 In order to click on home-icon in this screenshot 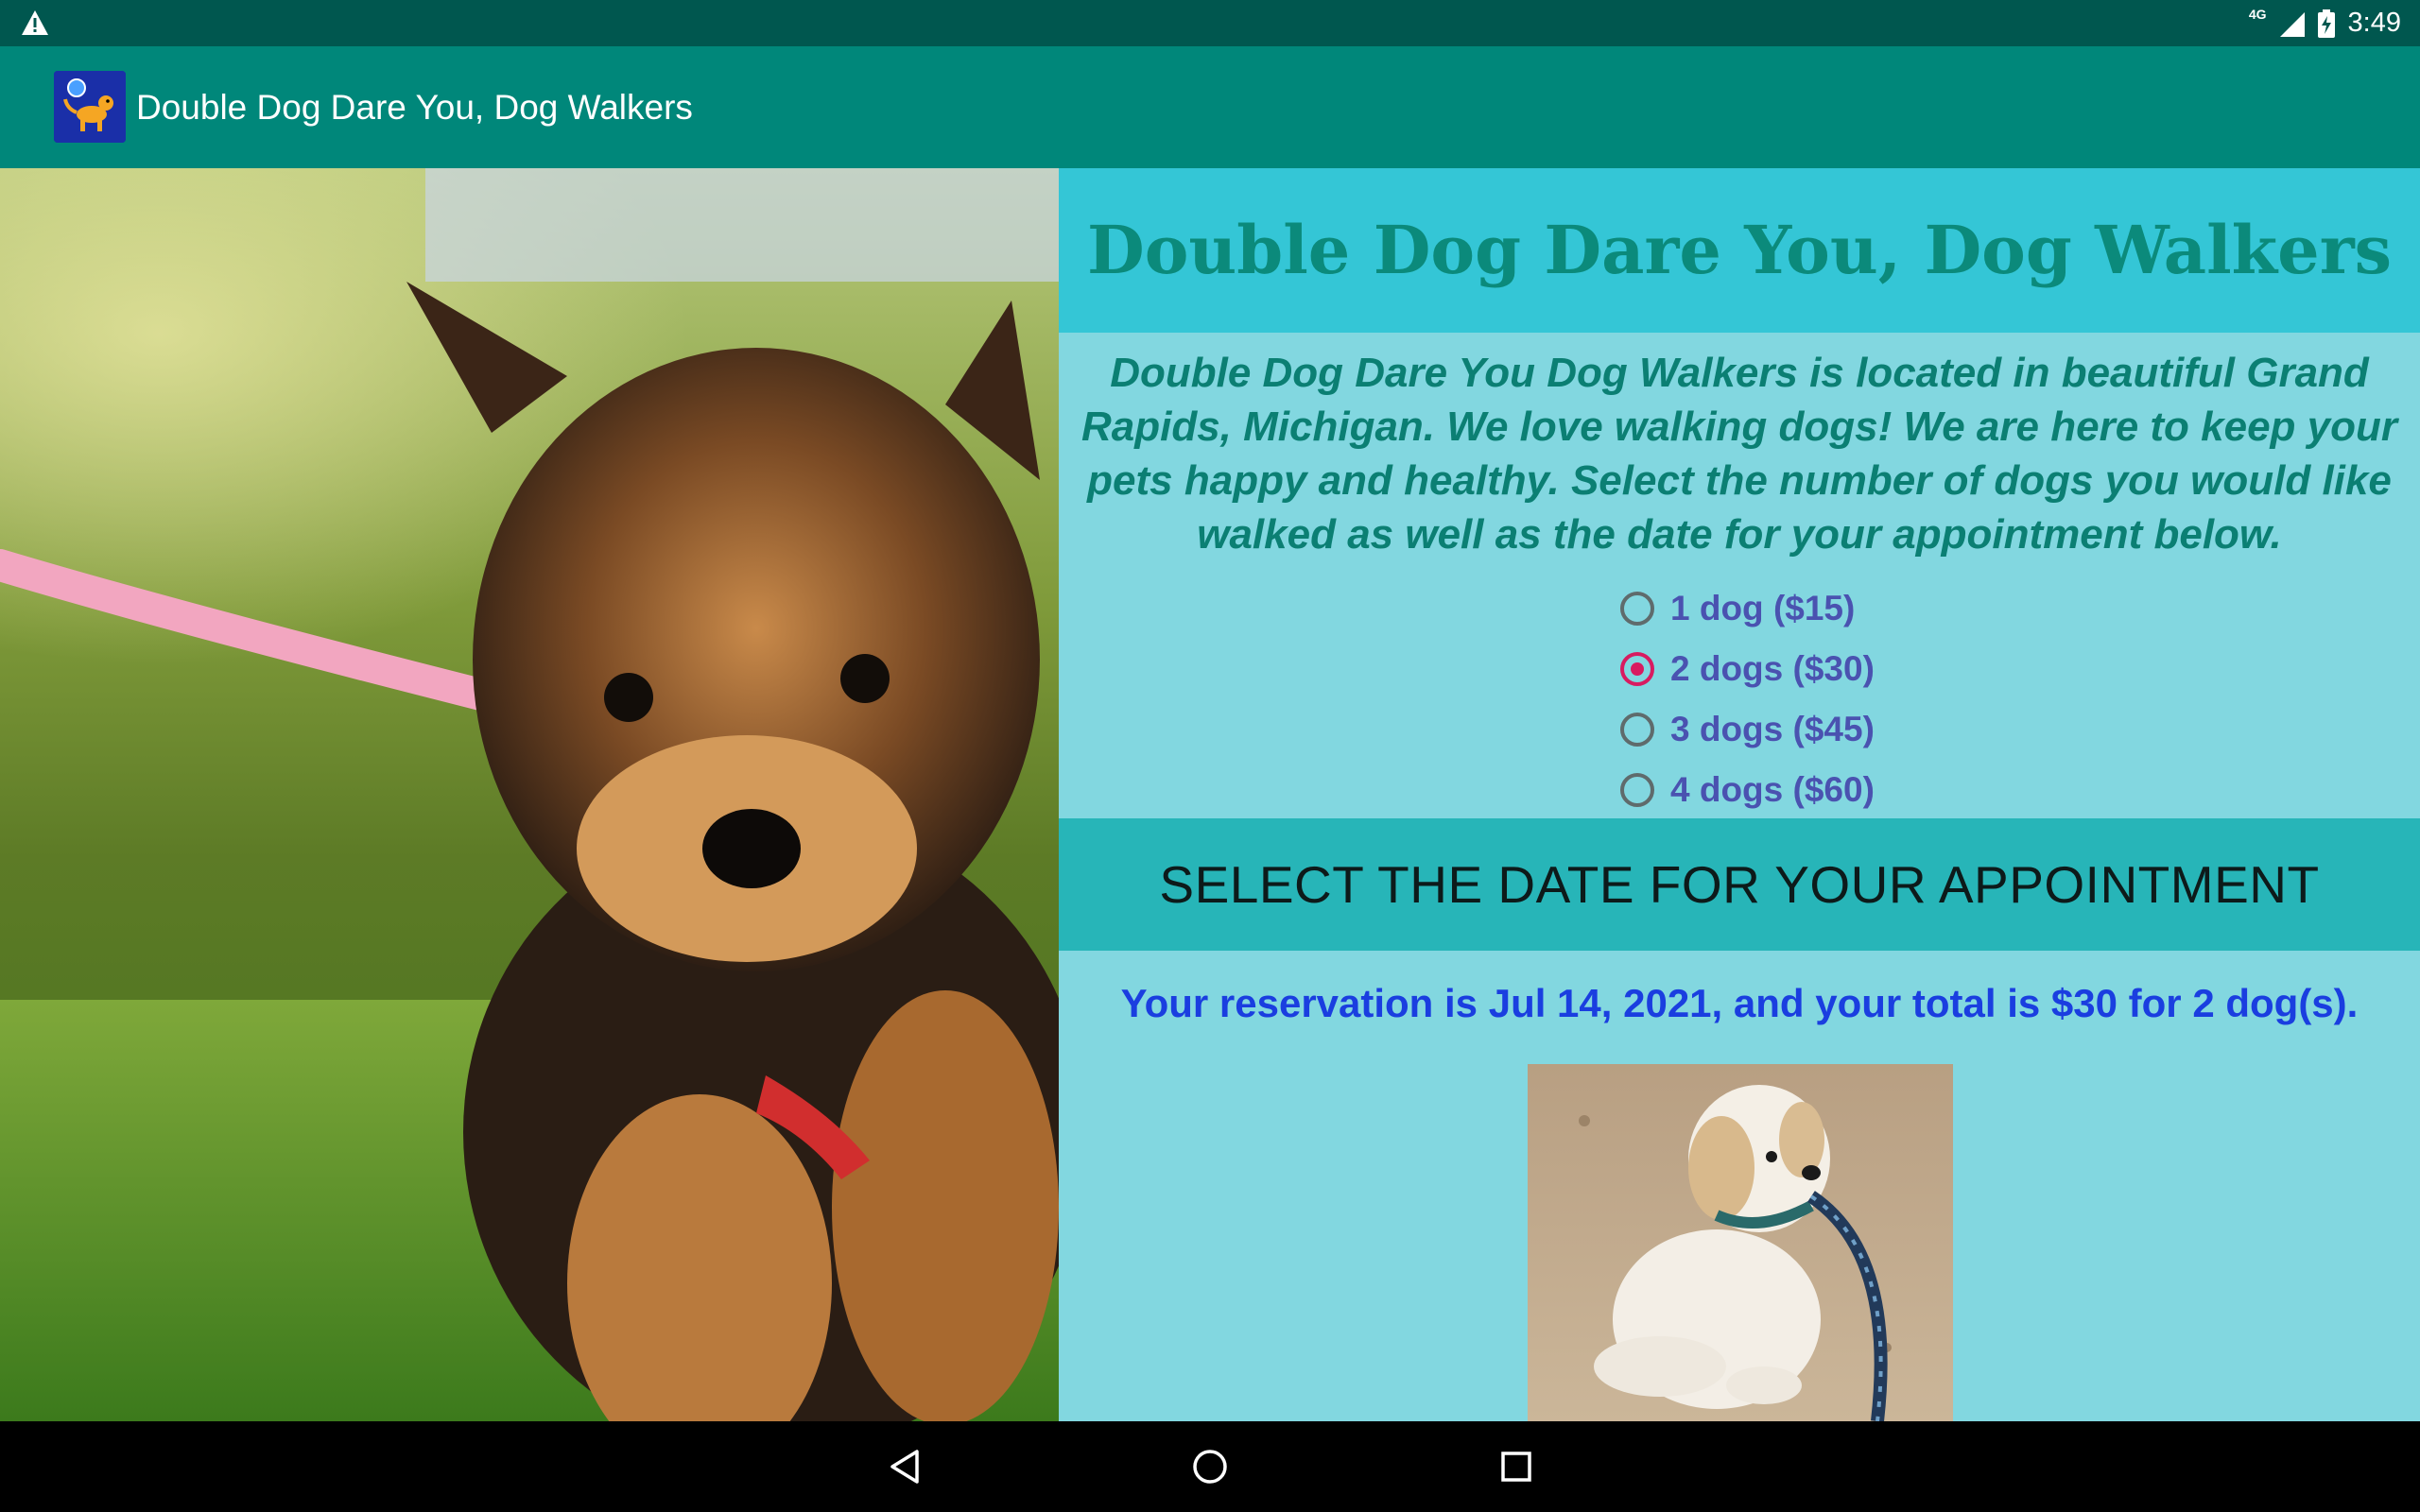, I will do `click(1210, 1466)`.